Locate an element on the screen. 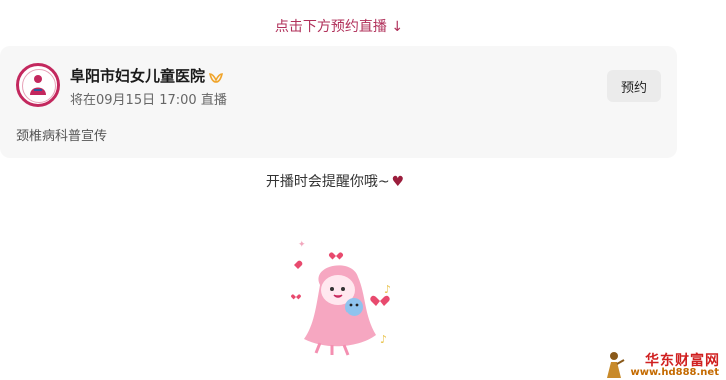 The image size is (726, 380). account-name: 阜阳市妇女儿童医院 is located at coordinates (137, 75).